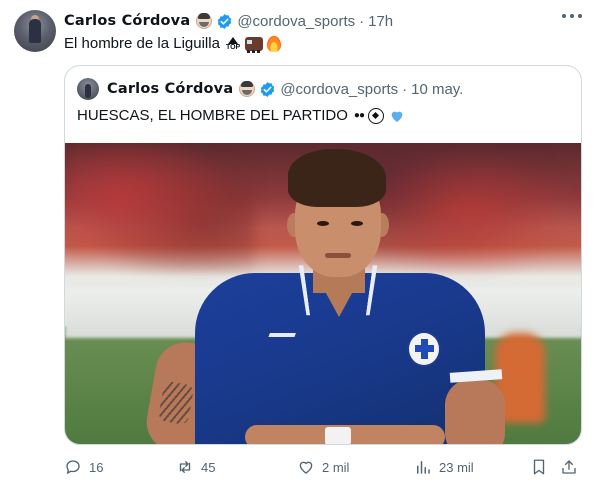 The image size is (598, 484). What do you see at coordinates (336, 467) in the screenshot?
I see `like-count: 2 mil` at bounding box center [336, 467].